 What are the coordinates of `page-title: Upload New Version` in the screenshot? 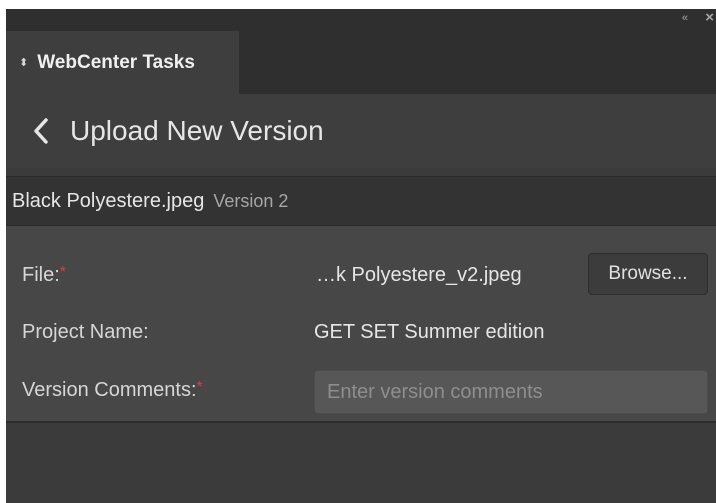 It's located at (197, 130).